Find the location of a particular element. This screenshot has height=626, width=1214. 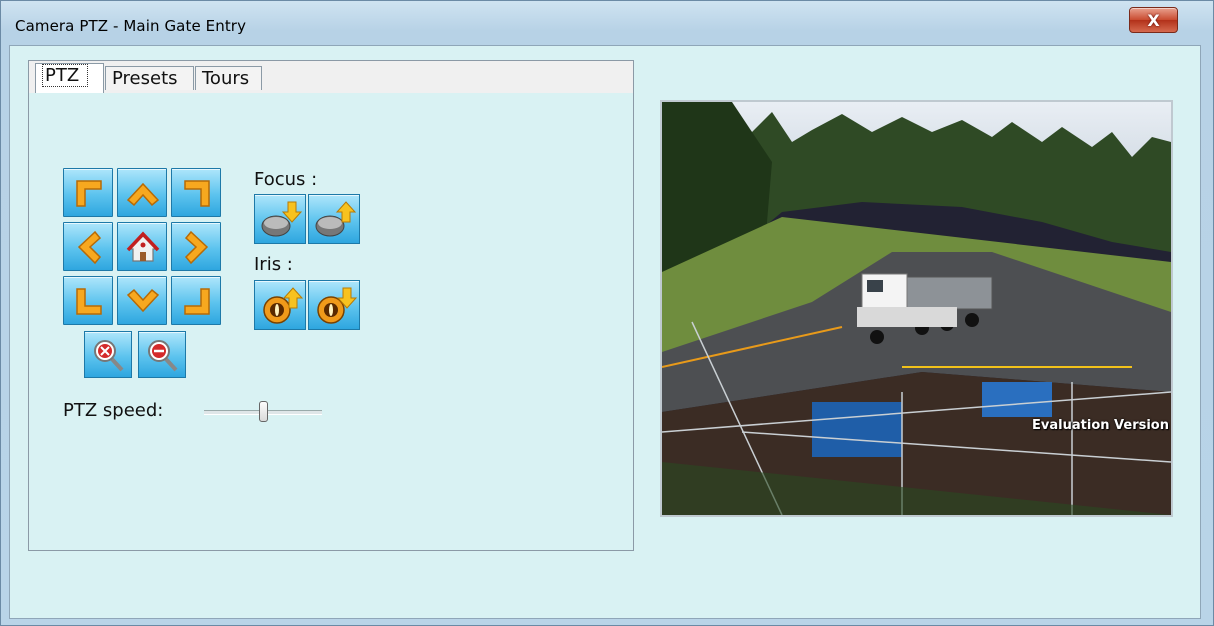

arrow-up-left-icon is located at coordinates (89, 193).